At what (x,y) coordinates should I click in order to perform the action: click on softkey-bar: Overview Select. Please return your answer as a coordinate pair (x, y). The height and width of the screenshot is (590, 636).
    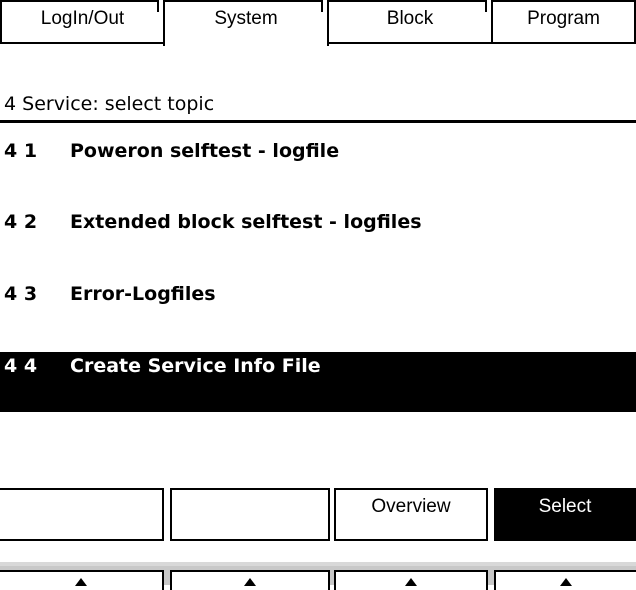
    Looking at the image, I should click on (318, 515).